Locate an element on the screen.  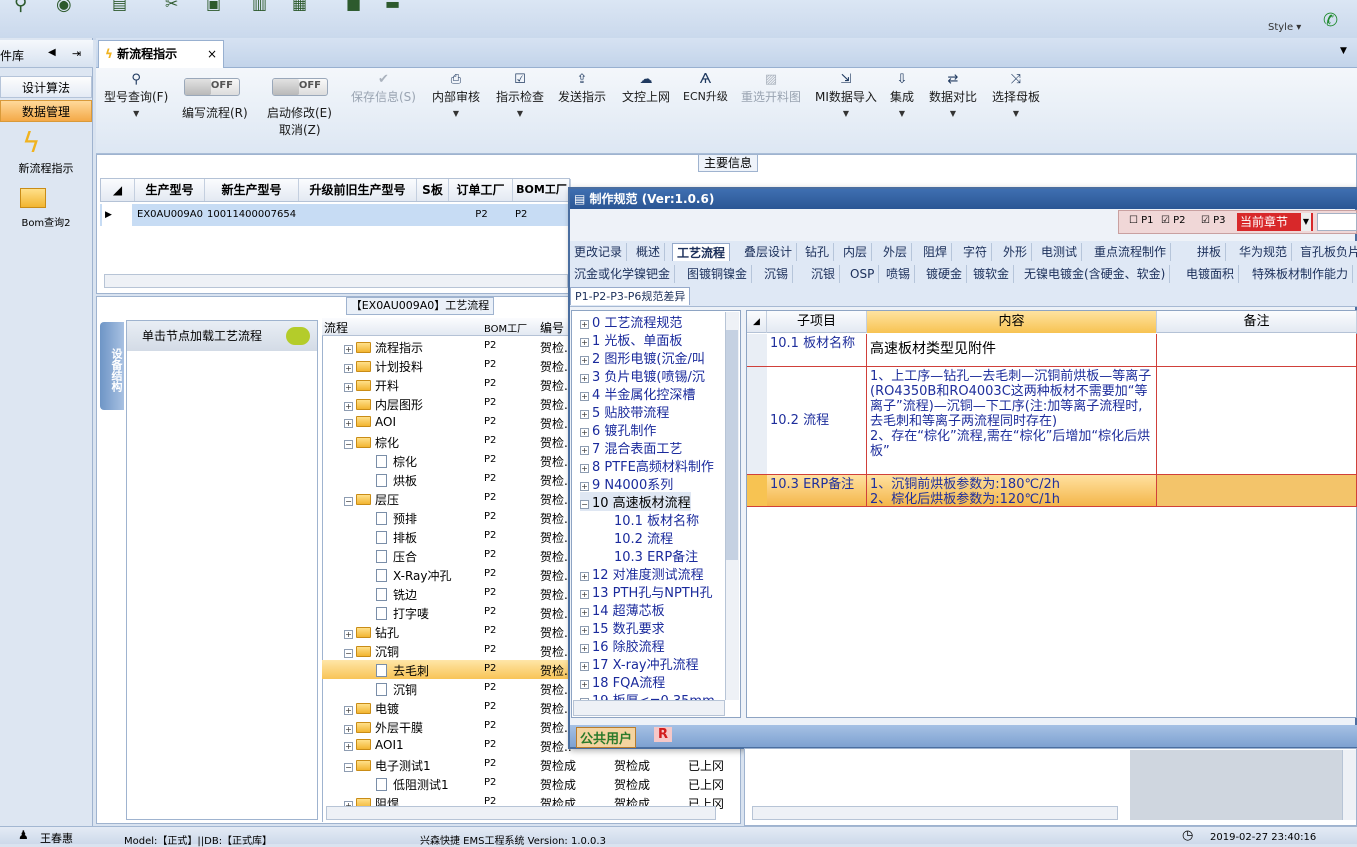
search-icon: ⚲ is located at coordinates (20, 7).